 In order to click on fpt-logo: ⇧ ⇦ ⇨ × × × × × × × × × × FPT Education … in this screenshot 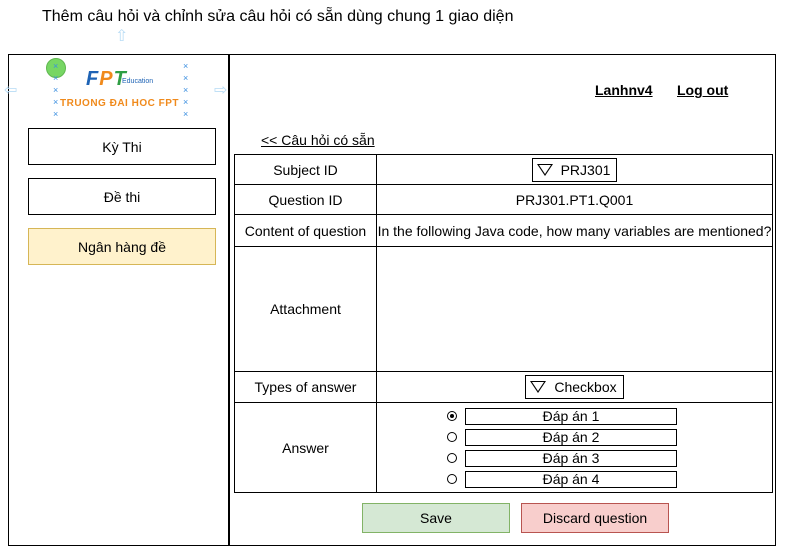, I will do `click(116, 75)`.